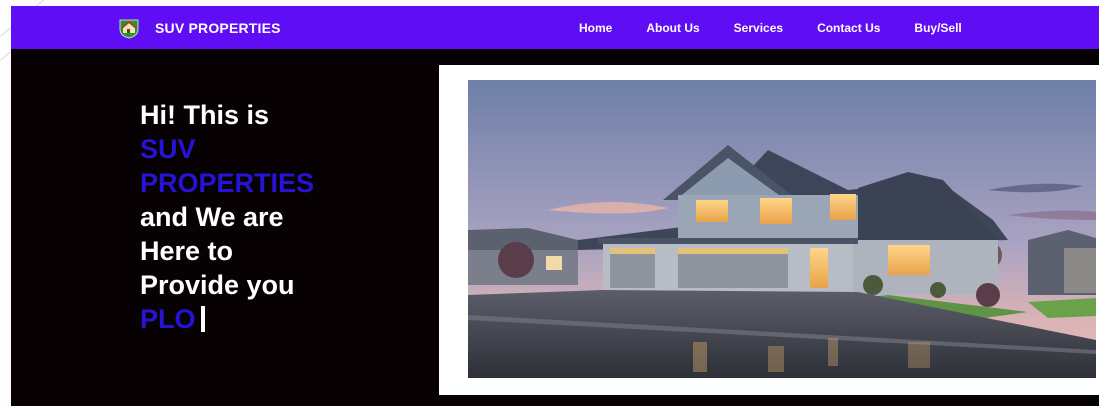 This screenshot has width=1099, height=406. Describe the element at coordinates (168, 149) in the screenshot. I see `hero-line-accent: SUV` at that location.